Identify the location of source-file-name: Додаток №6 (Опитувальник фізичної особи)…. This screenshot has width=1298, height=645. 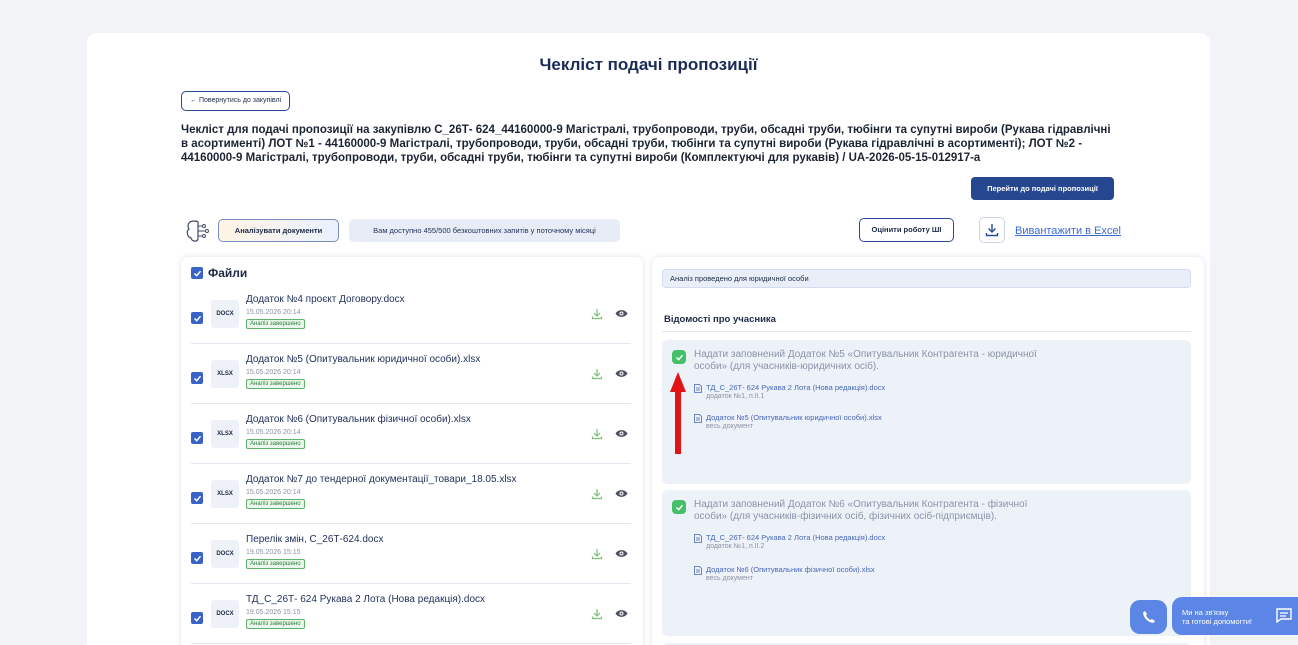
(790, 569).